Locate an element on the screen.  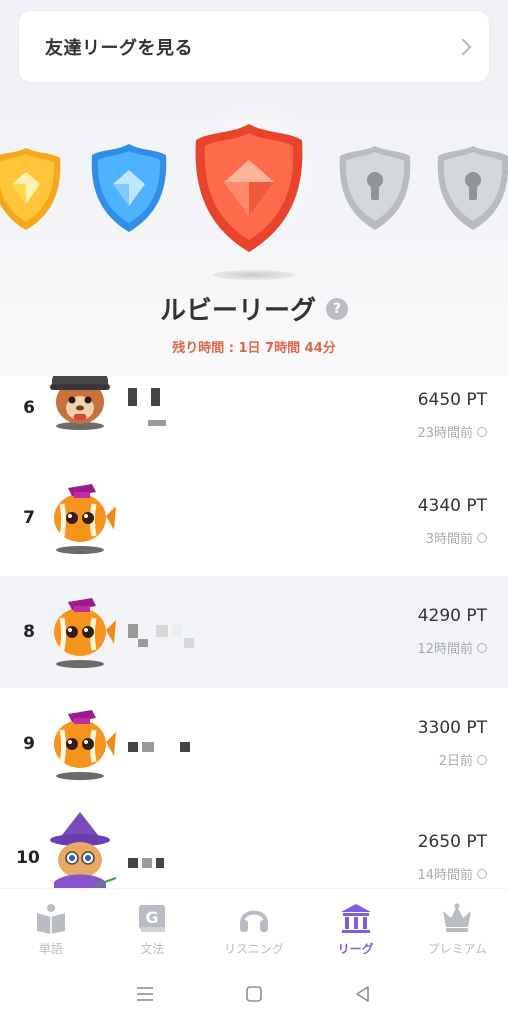
rank-number: 6 is located at coordinates (29, 408).